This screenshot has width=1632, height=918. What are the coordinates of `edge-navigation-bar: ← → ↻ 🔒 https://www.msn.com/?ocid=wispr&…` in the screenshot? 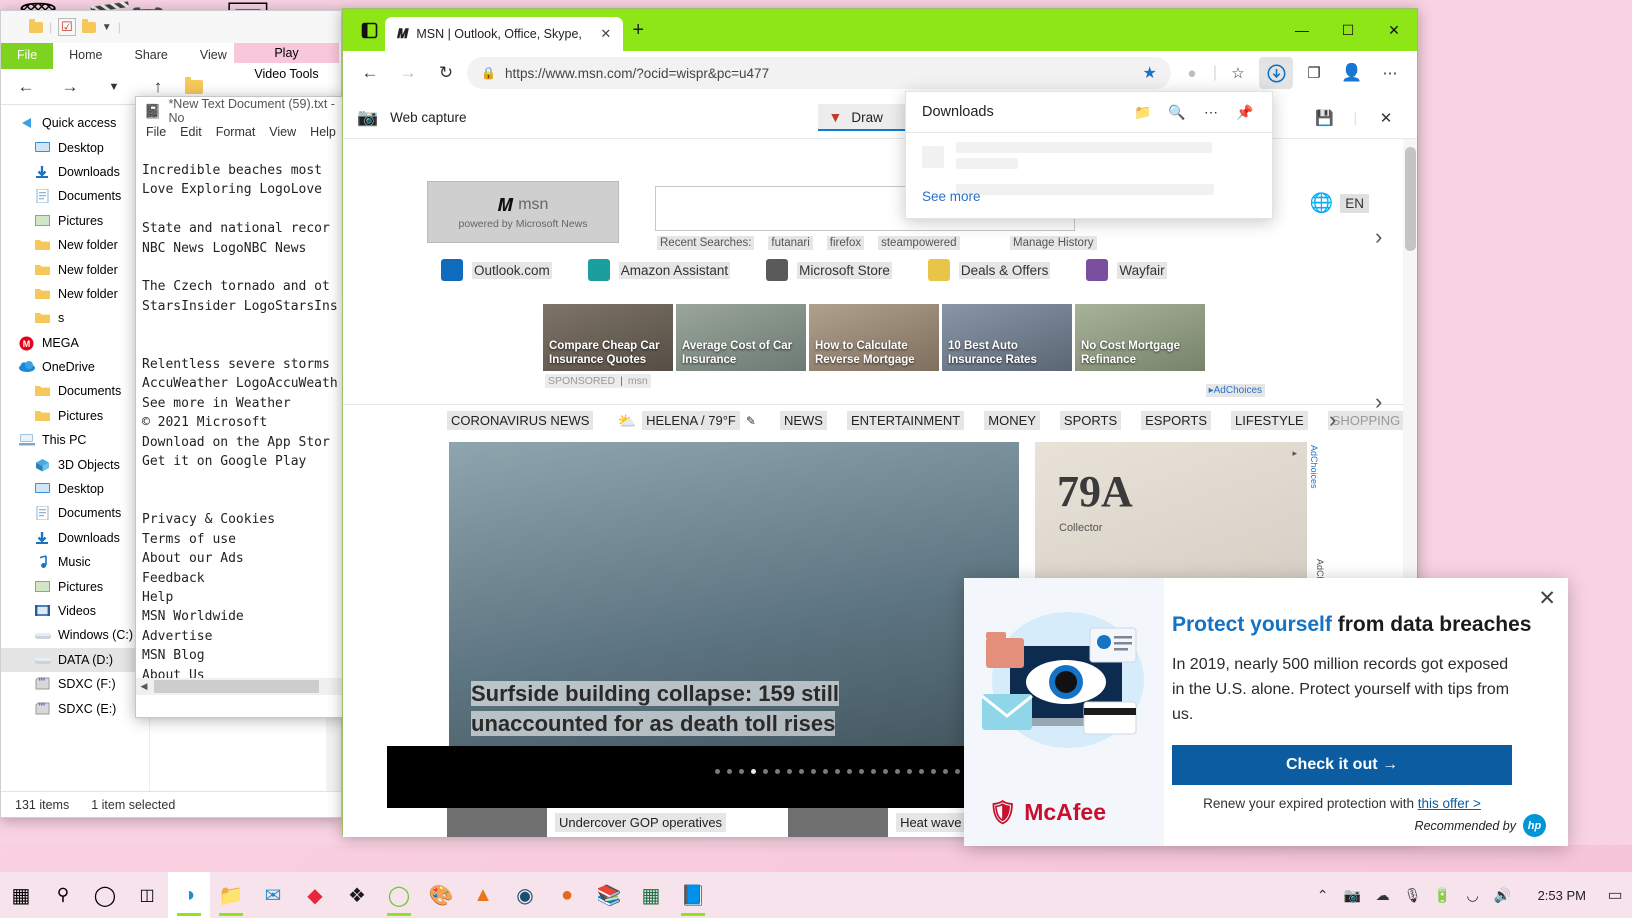 It's located at (880, 73).